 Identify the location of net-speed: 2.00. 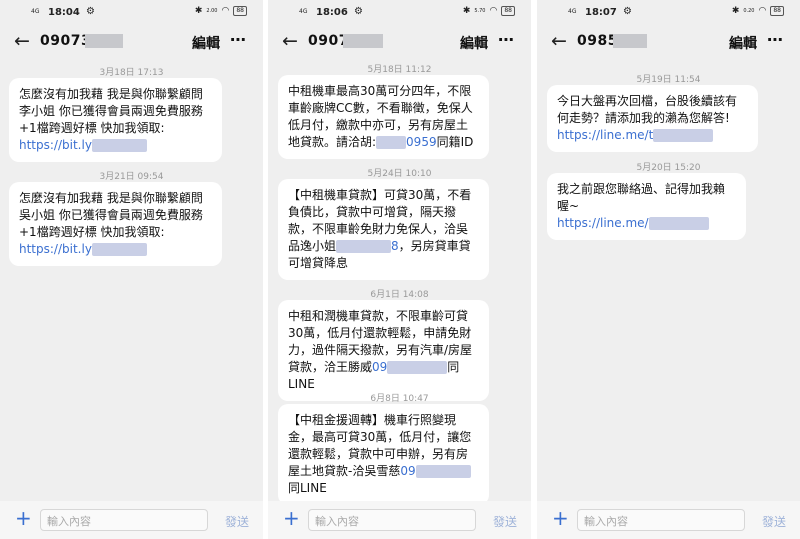
(212, 10).